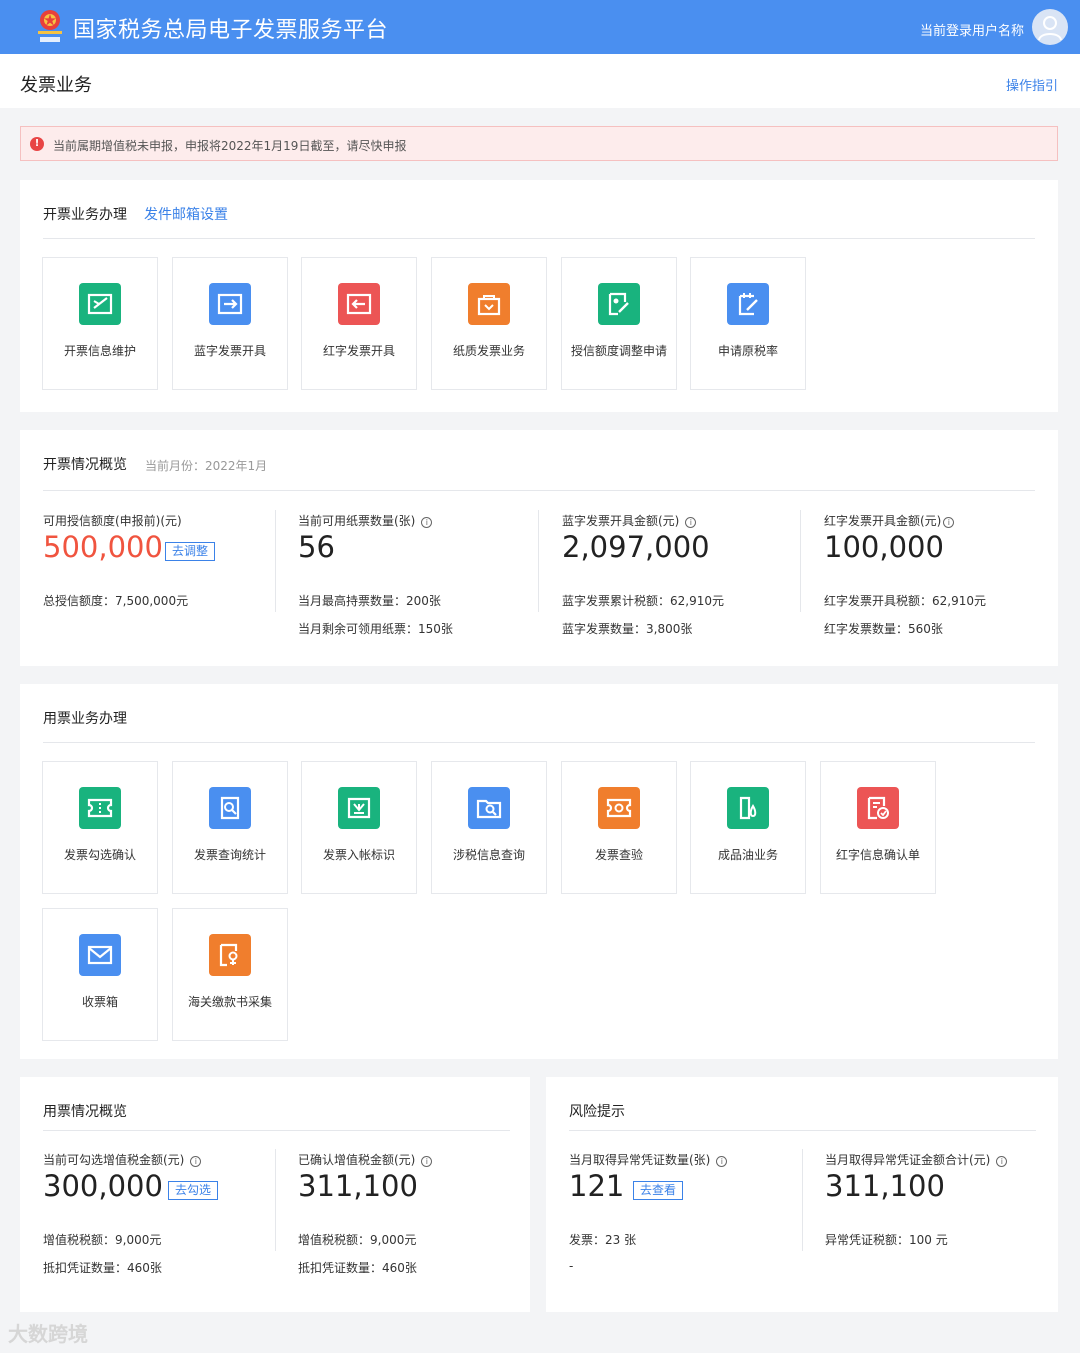  I want to click on stat-value: 56, so click(316, 547).